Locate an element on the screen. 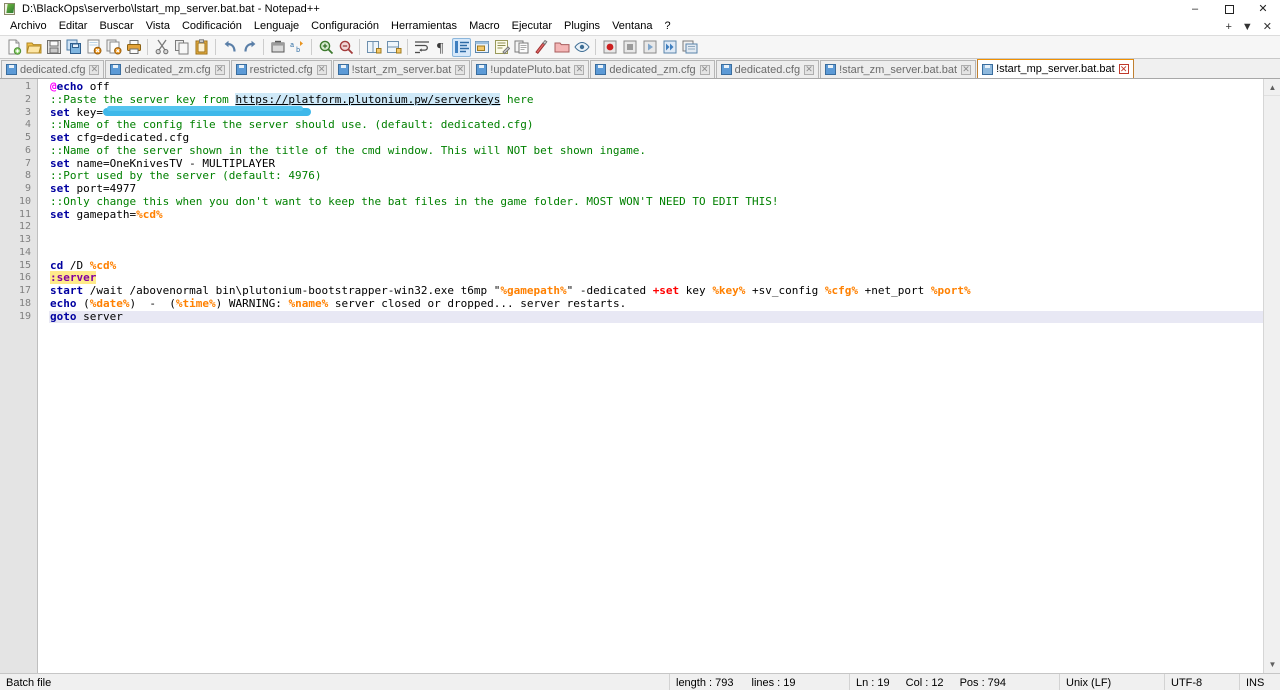  new-file-icon is located at coordinates (13, 47).